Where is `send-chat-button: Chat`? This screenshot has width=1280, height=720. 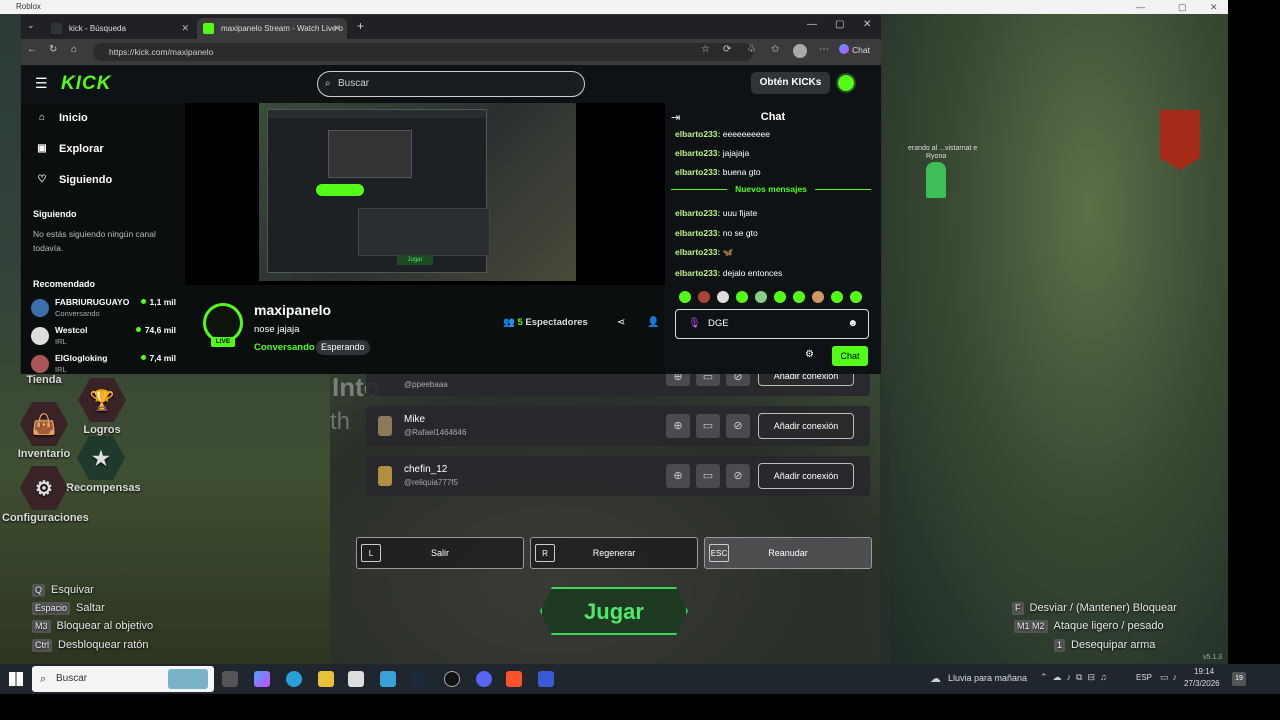
send-chat-button: Chat is located at coordinates (850, 356).